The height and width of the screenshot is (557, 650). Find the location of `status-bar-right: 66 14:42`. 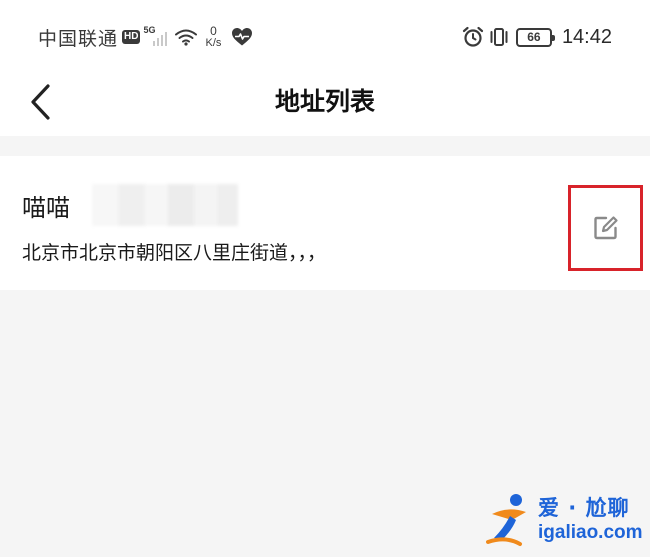

status-bar-right: 66 14:42 is located at coordinates (537, 37).